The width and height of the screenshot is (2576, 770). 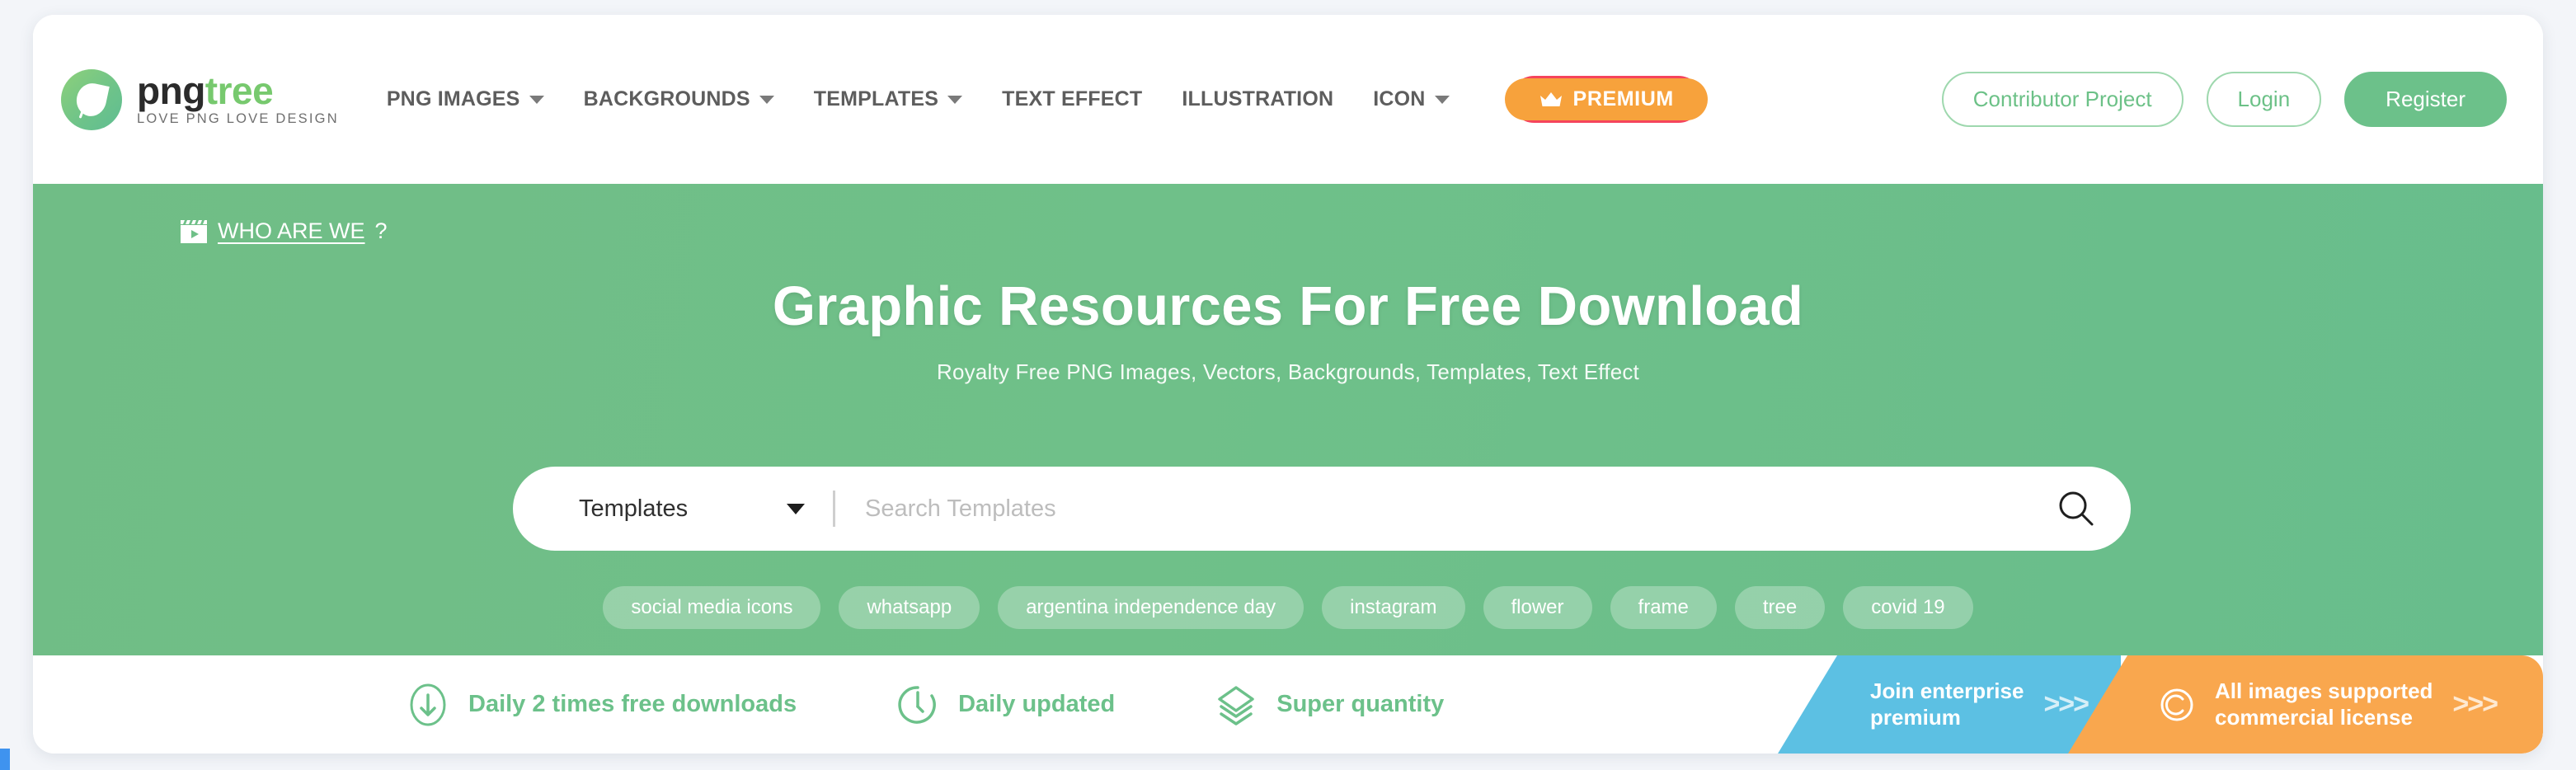 I want to click on search-submit-button, so click(x=2076, y=509).